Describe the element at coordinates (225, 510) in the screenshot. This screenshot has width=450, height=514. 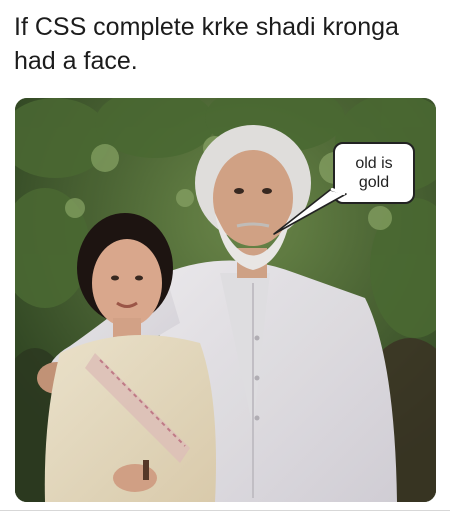
I see `divider` at that location.